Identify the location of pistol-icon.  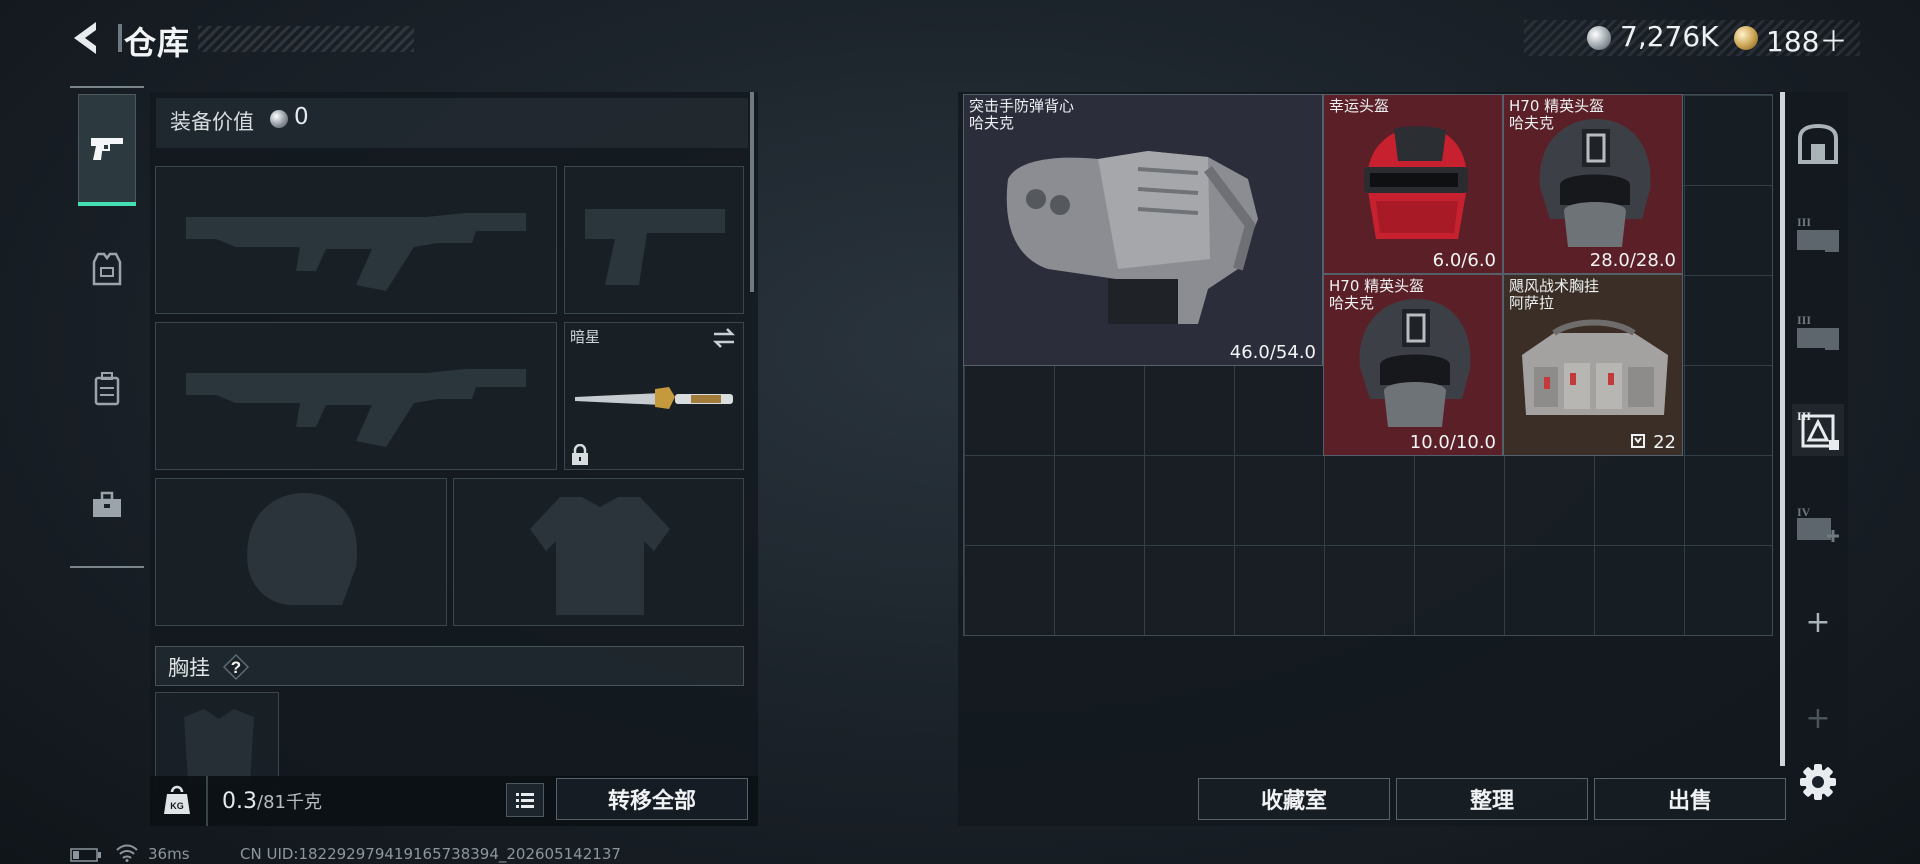
(107, 149).